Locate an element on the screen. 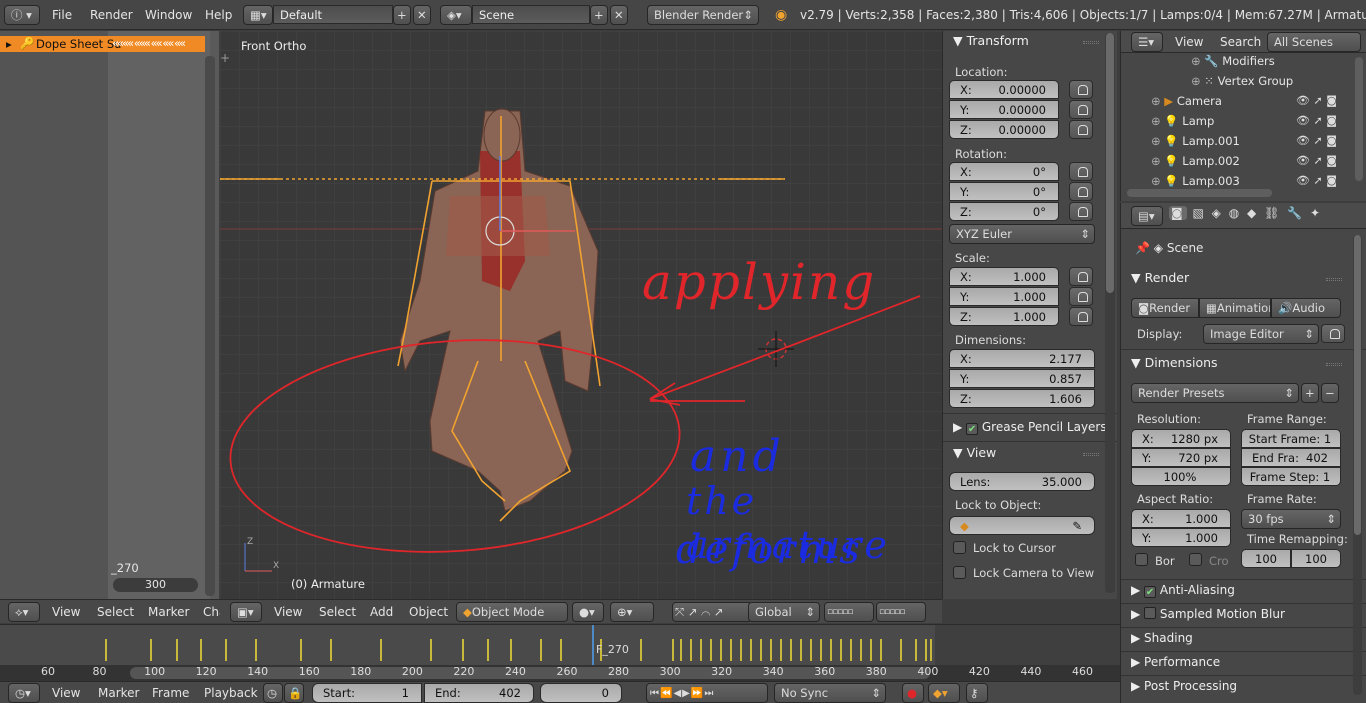 This screenshot has width=1366, height=703. outliner-item-vertex-group: ⊕ ⁙ Vertex Group is located at coordinates (1242, 81).